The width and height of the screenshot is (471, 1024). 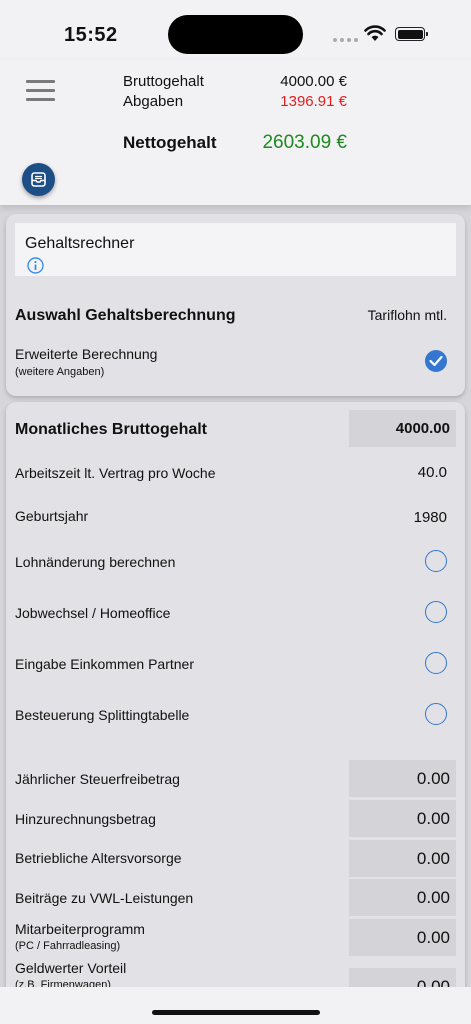 I want to click on pension-value: 0.00, so click(x=433, y=858).